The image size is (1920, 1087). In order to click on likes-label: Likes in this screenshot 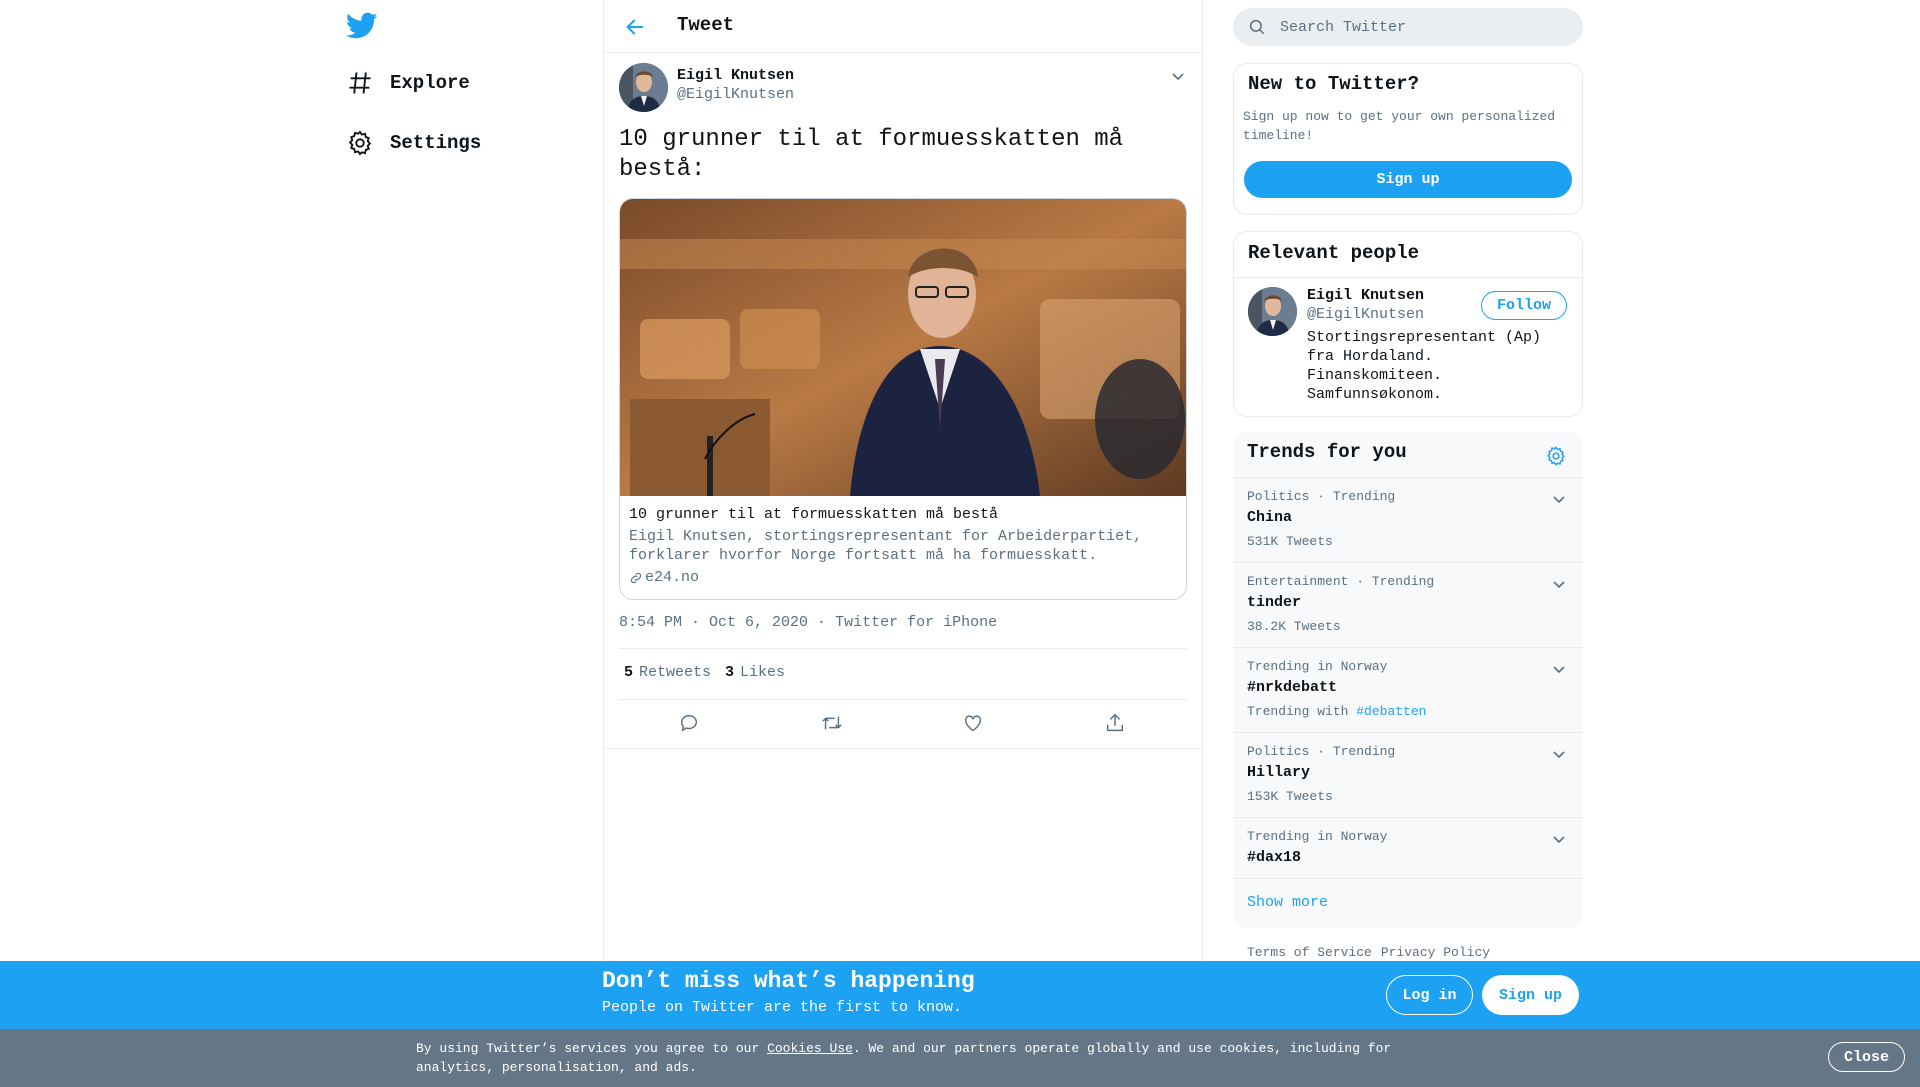, I will do `click(763, 672)`.